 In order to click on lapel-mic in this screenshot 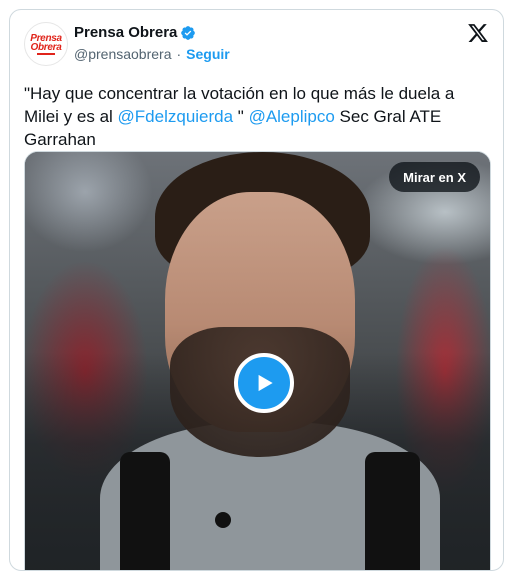, I will do `click(223, 520)`.